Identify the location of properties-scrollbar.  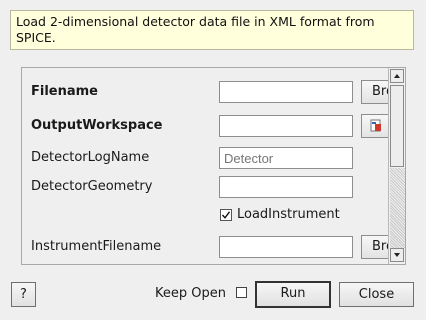
(396, 166).